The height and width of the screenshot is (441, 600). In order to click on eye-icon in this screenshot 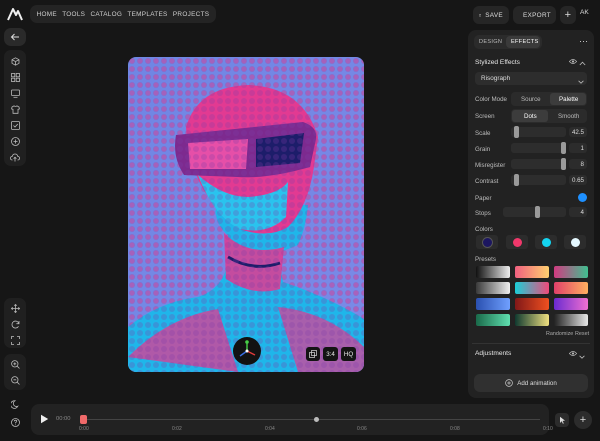, I will do `click(573, 62)`.